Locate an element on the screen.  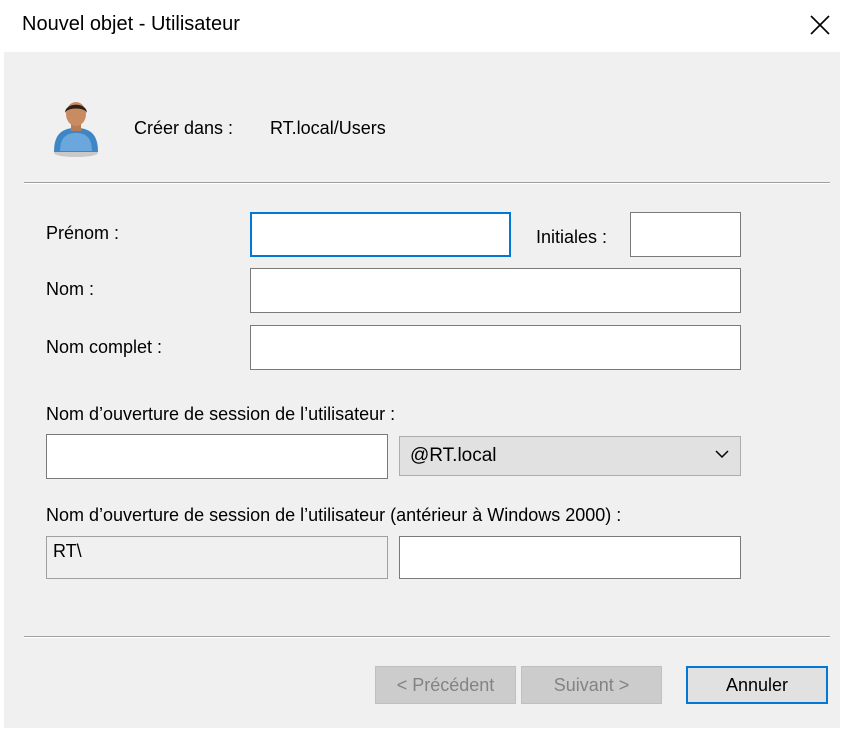
logon-name-input is located at coordinates (217, 456).